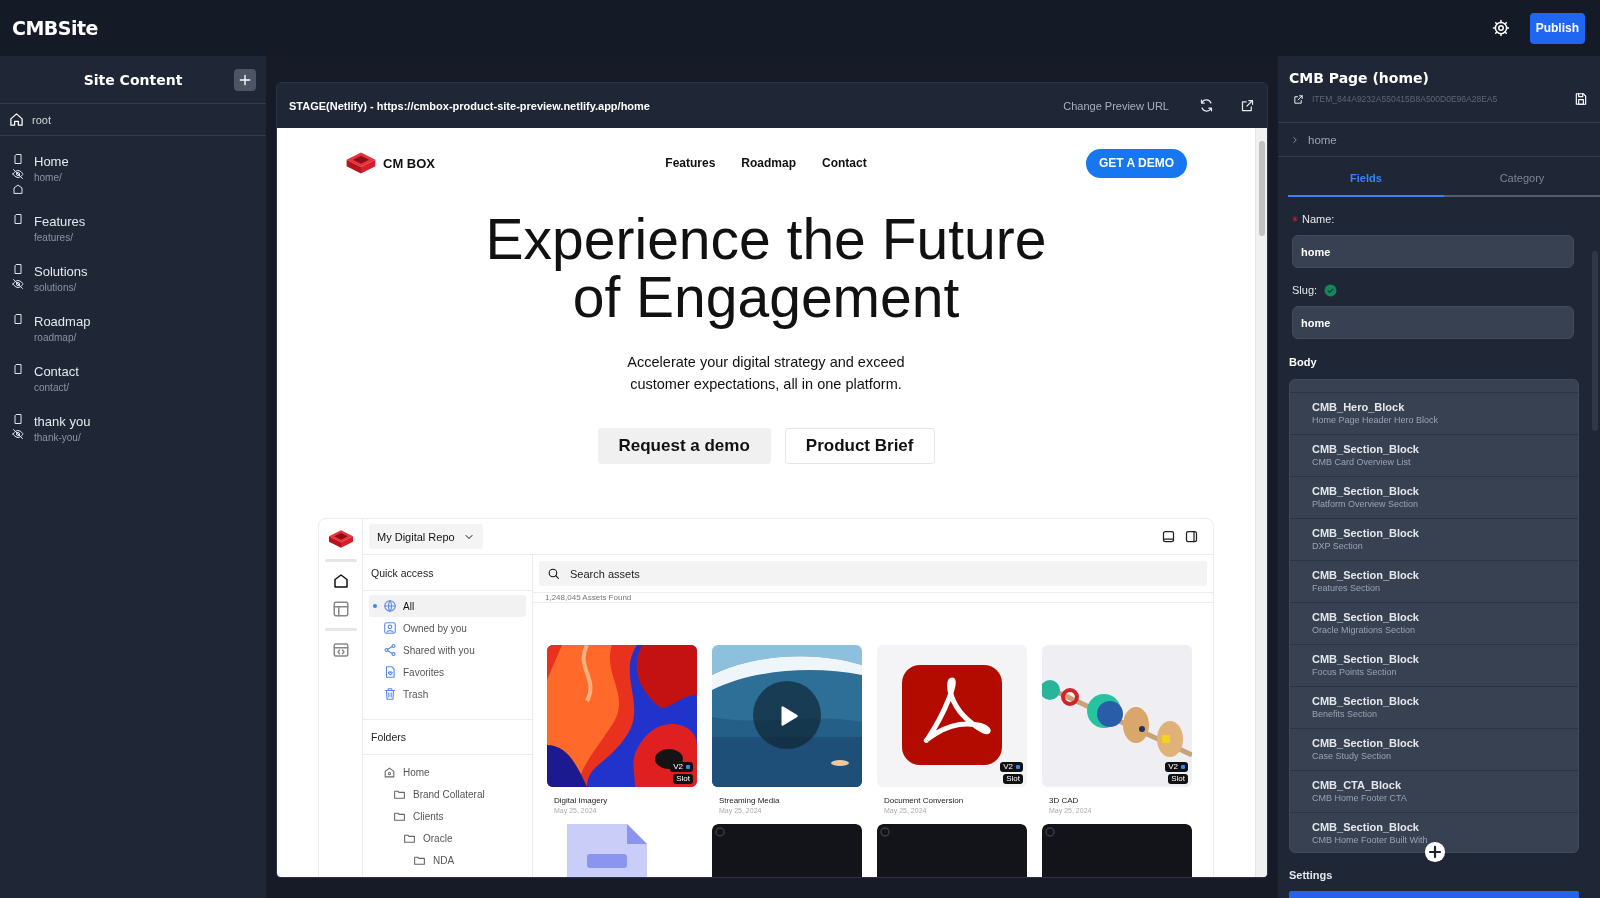 The width and height of the screenshot is (1600, 898). I want to click on asset-title: Streaming Media, so click(749, 800).